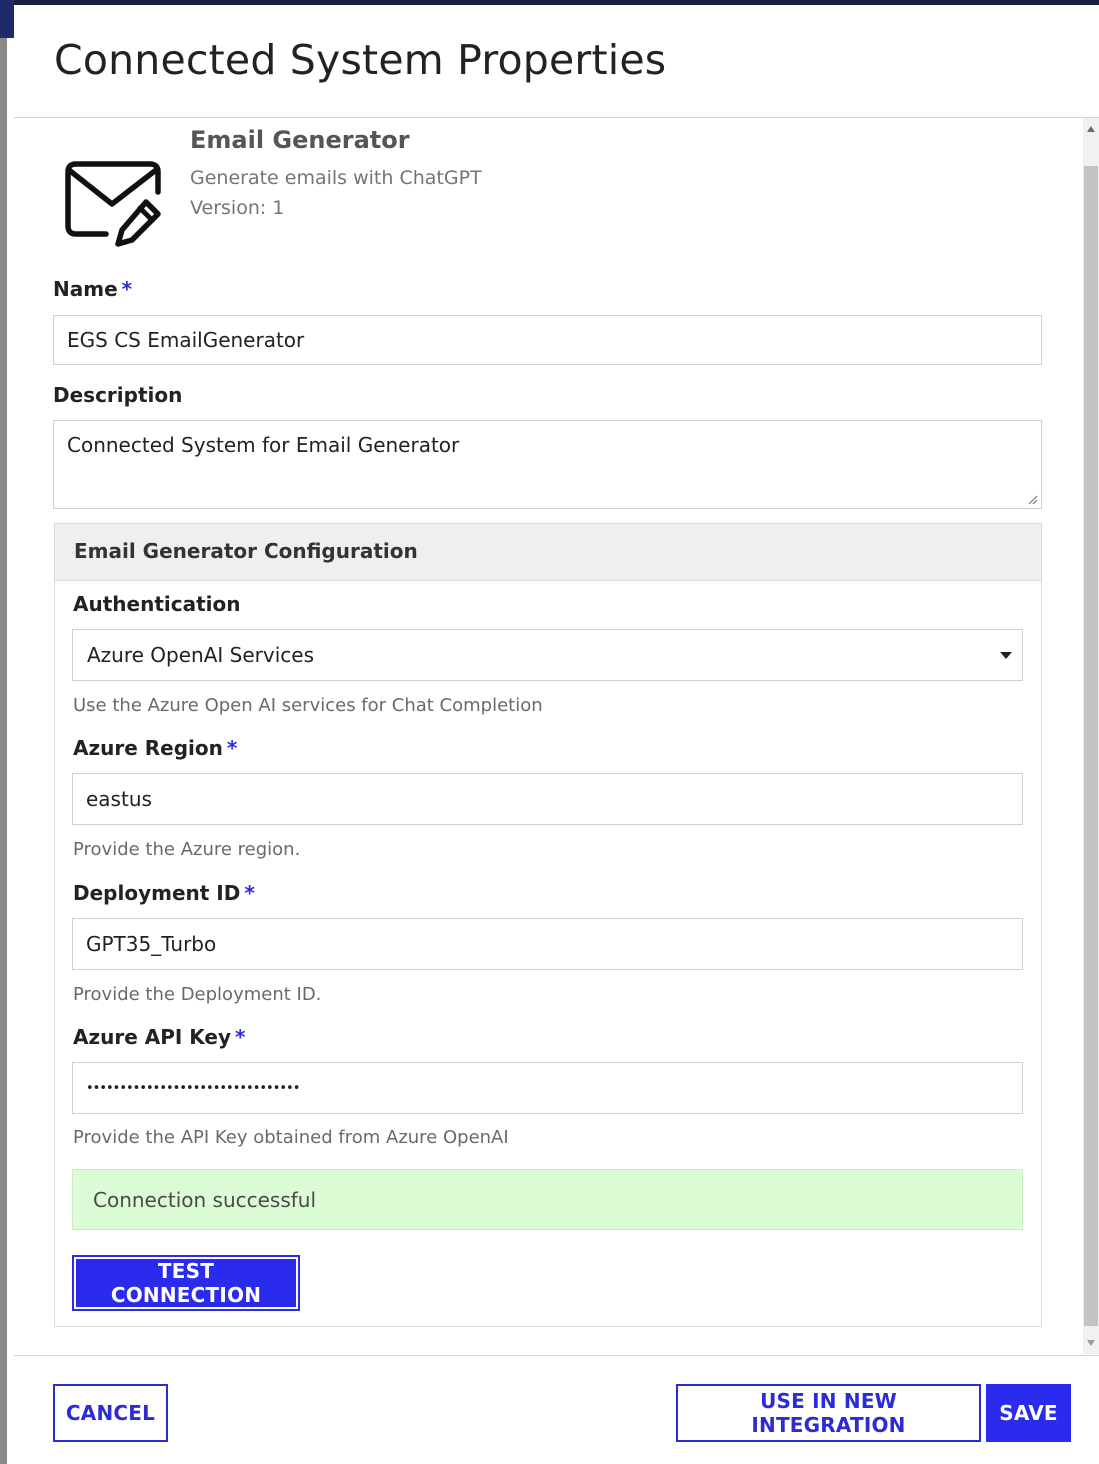 The width and height of the screenshot is (1099, 1464). What do you see at coordinates (1028, 1413) in the screenshot?
I see `save-button: SAVE` at bounding box center [1028, 1413].